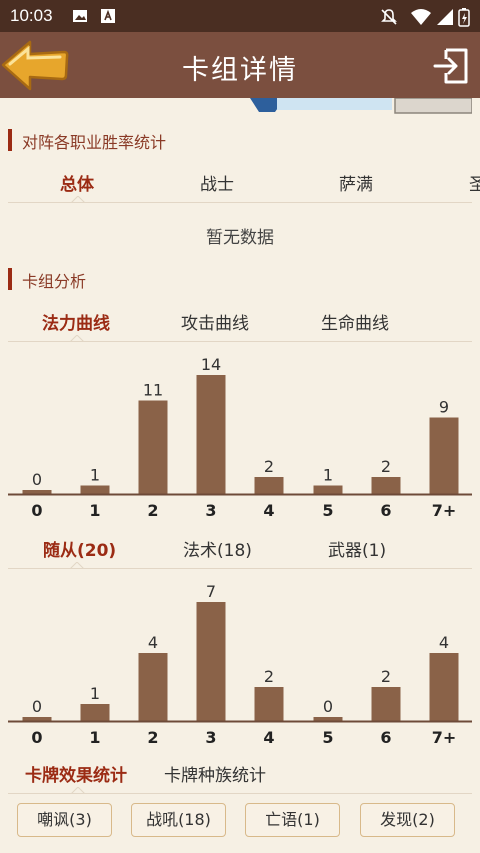  I want to click on chart-data-label: 11, so click(153, 390).